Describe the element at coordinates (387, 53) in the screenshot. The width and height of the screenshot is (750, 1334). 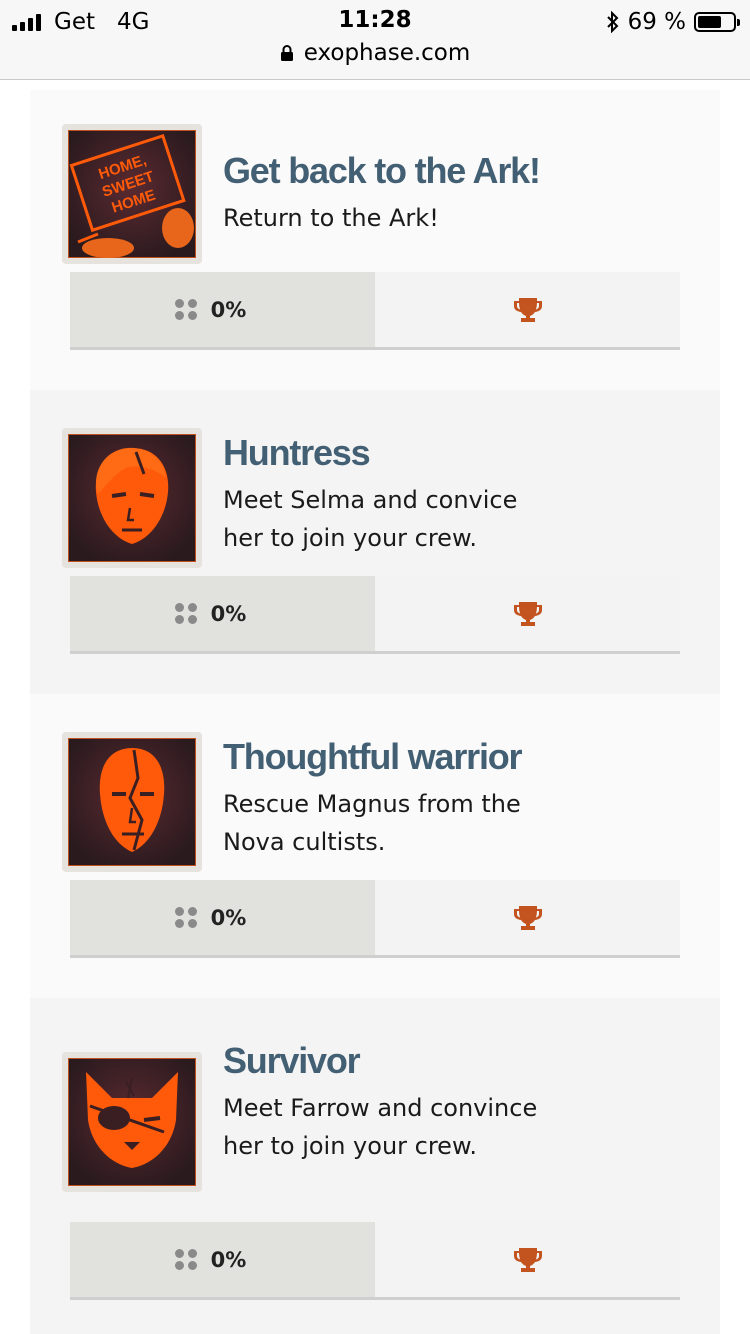
I see `url-text: exophase.com` at that location.